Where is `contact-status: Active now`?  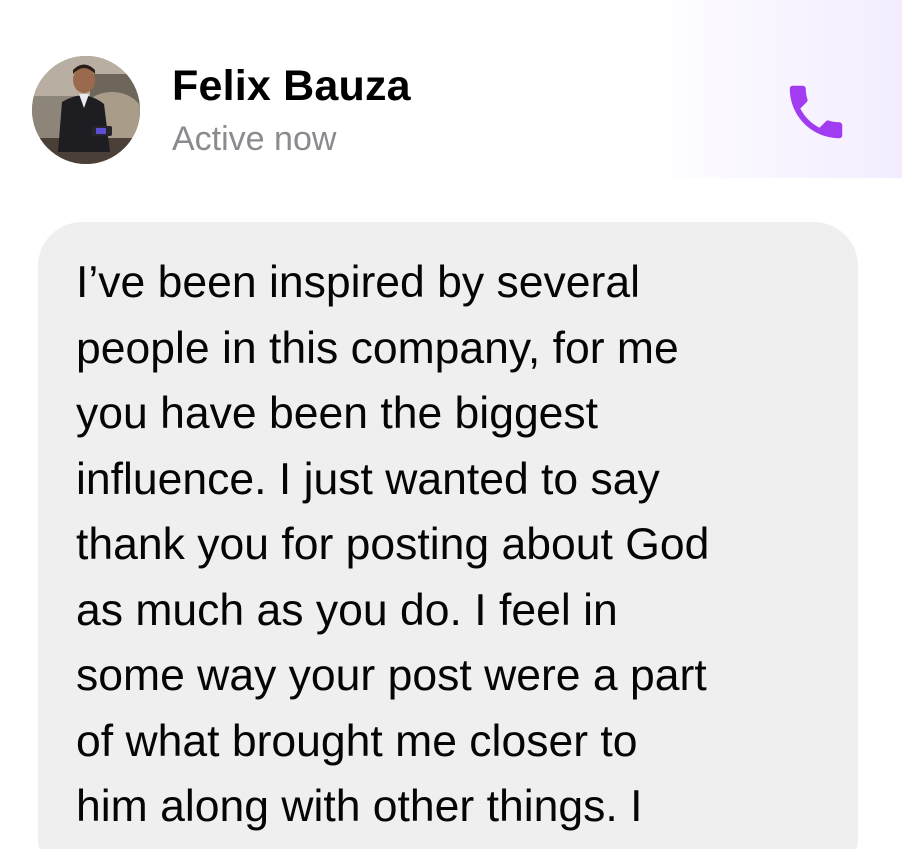 contact-status: Active now is located at coordinates (254, 139).